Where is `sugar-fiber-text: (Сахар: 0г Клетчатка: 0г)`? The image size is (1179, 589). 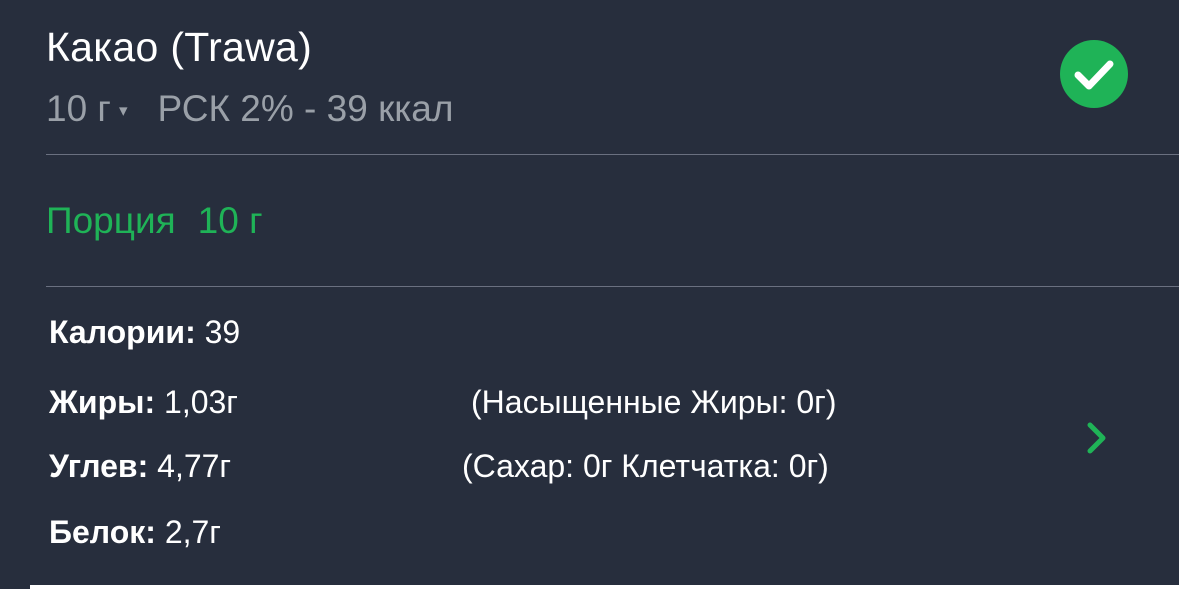
sugar-fiber-text: (Сахар: 0г Клетчатка: 0г) is located at coordinates (645, 466).